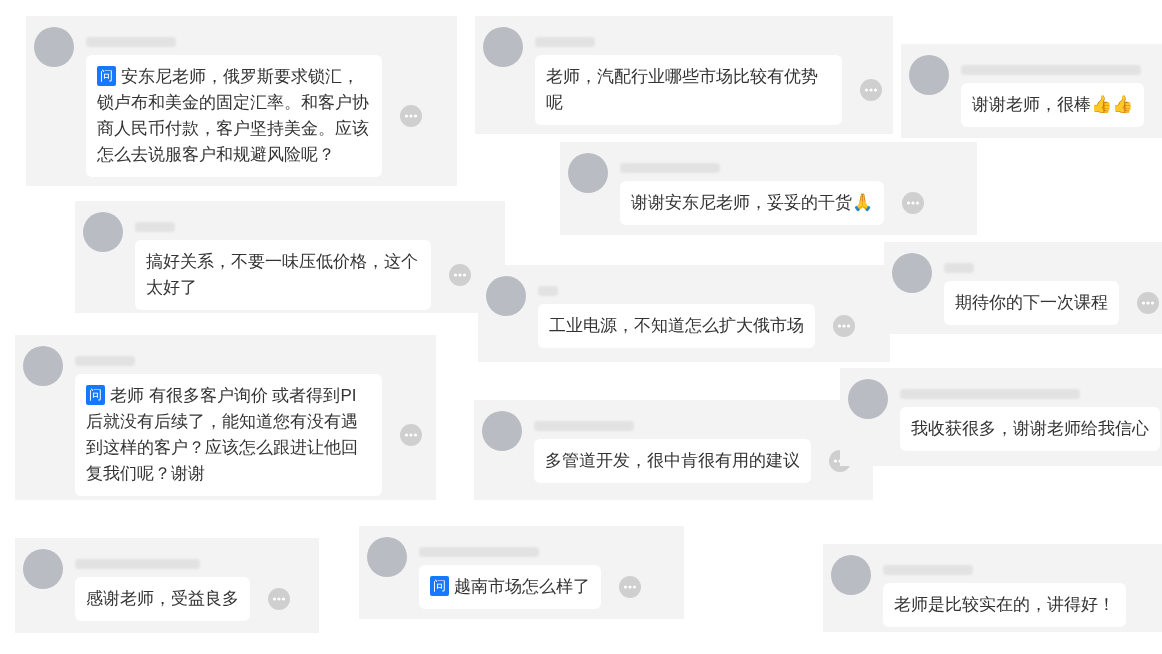 The image size is (1162, 654). Describe the element at coordinates (672, 461) in the screenshot. I see `comment-text: 多管道开发，很中肯很有用的建议` at that location.